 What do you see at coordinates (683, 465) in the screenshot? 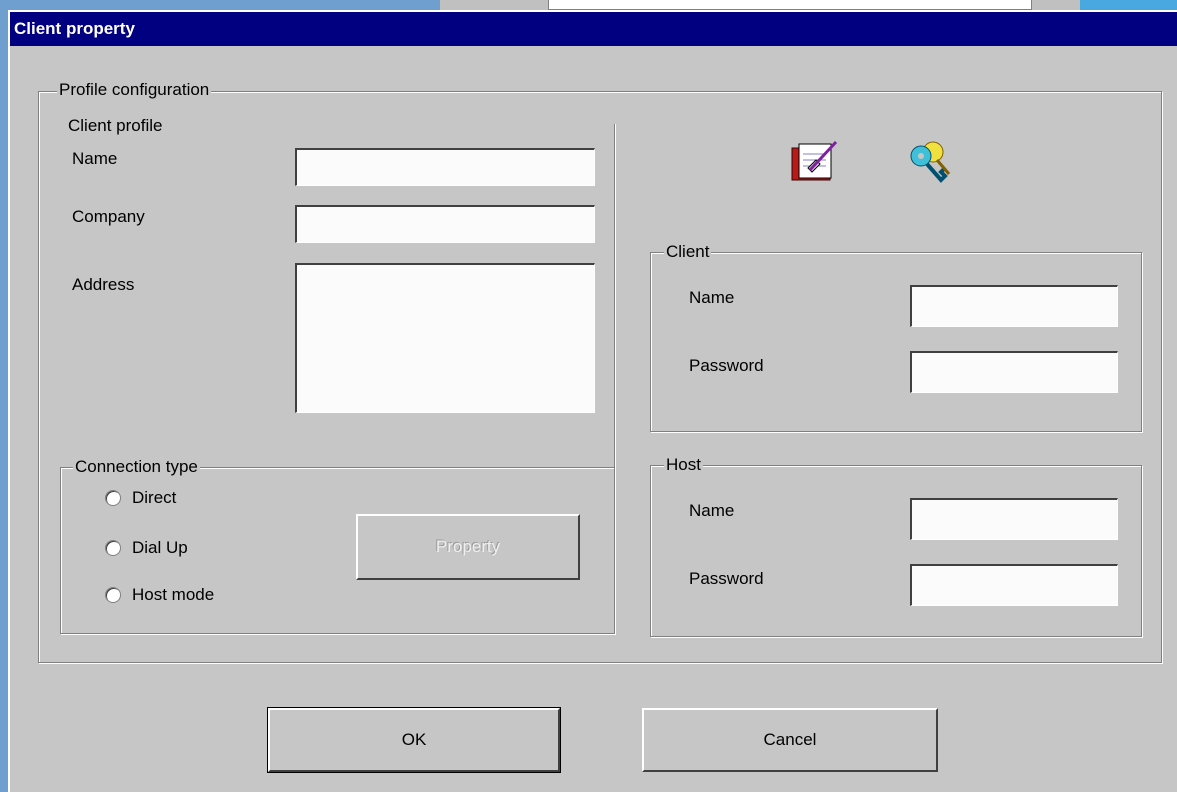
I see `host-group-legend: Host` at bounding box center [683, 465].